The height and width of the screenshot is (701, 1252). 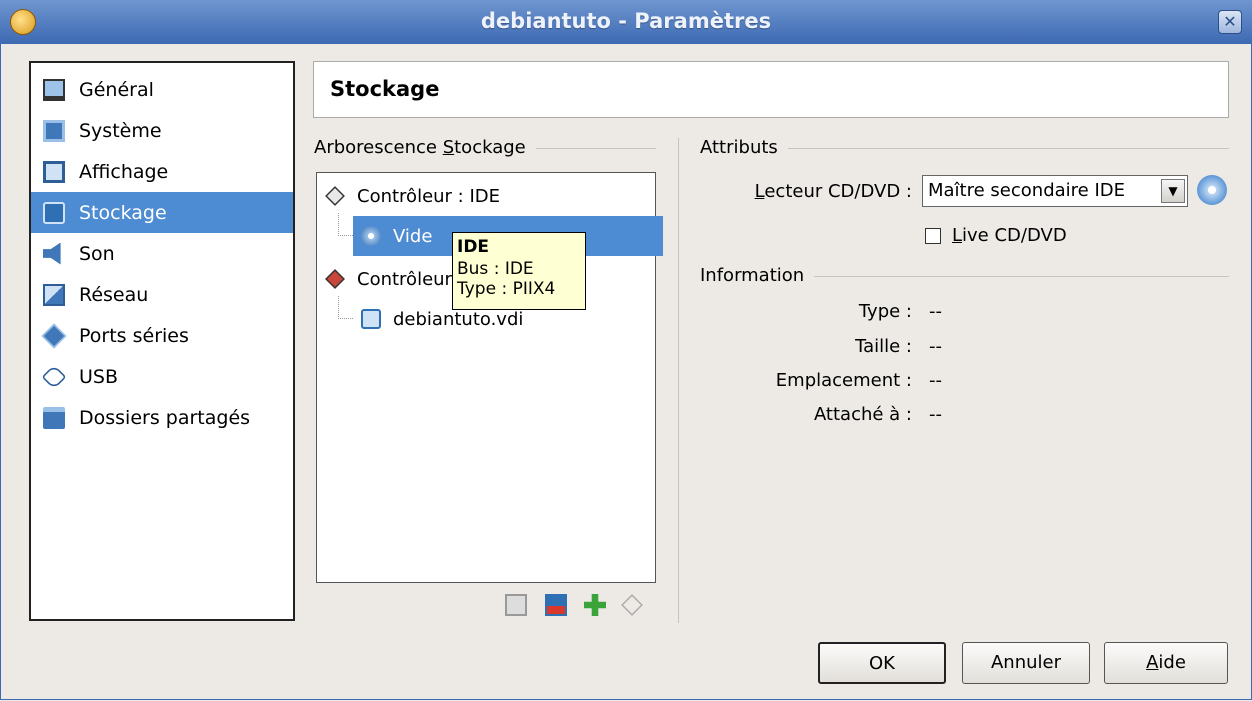 I want to click on sidebar-item-label: Ports séries, so click(x=134, y=335).